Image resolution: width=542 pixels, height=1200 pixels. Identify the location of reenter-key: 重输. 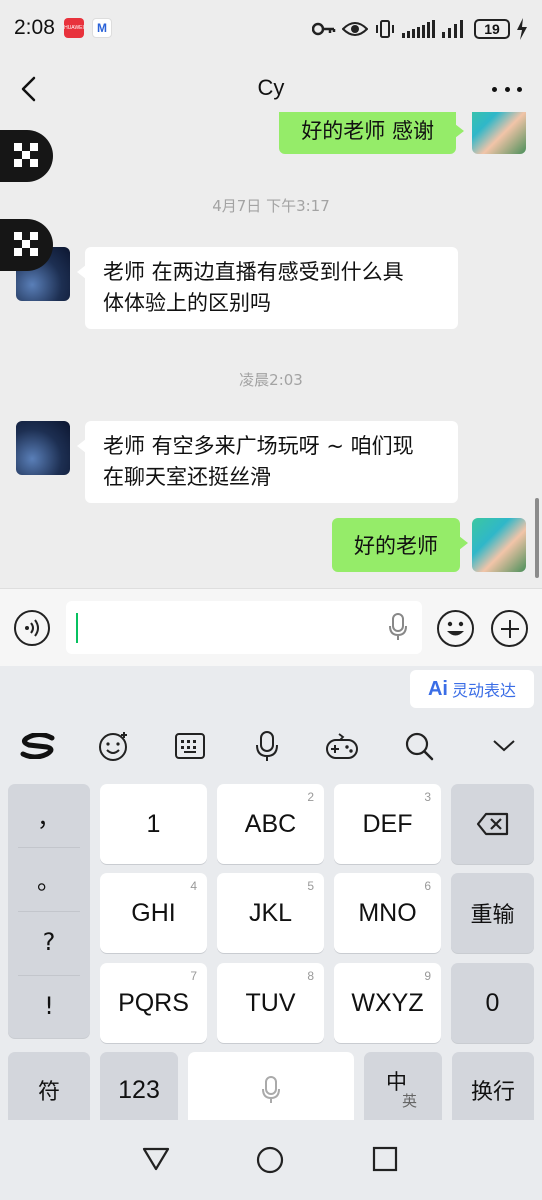
(492, 913).